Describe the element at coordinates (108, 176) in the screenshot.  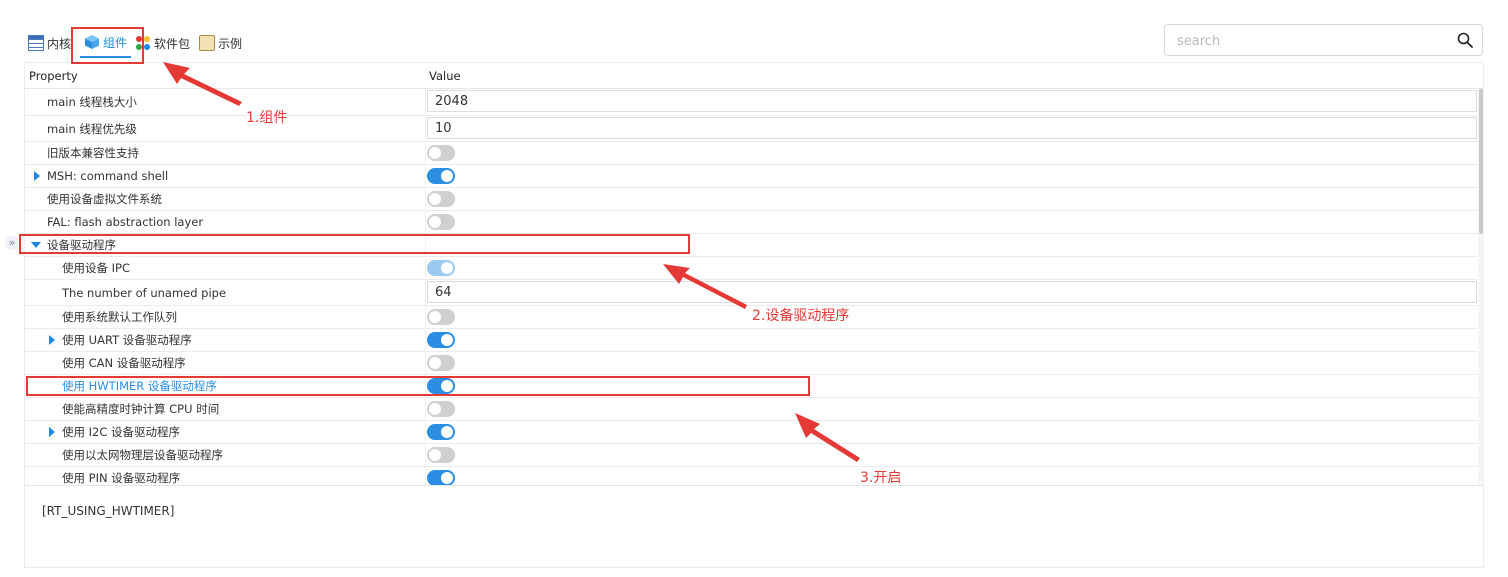
I see `property-label: MSH: command shell` at that location.